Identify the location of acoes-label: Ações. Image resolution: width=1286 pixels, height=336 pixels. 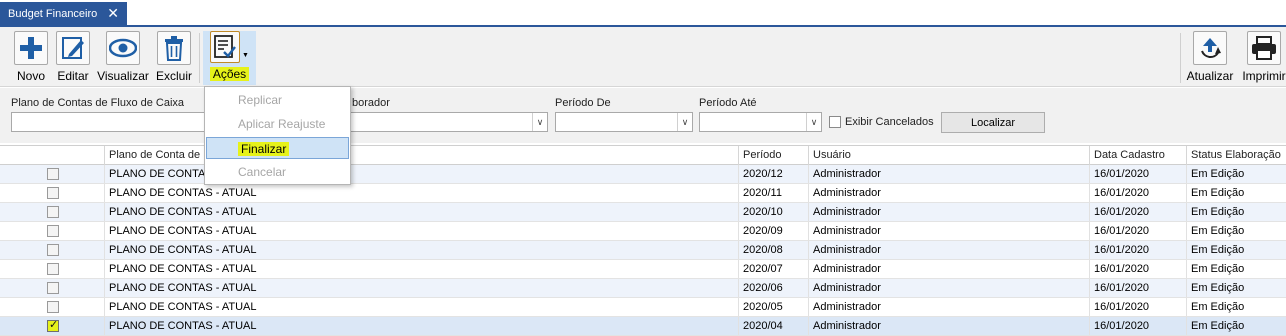
(229, 74).